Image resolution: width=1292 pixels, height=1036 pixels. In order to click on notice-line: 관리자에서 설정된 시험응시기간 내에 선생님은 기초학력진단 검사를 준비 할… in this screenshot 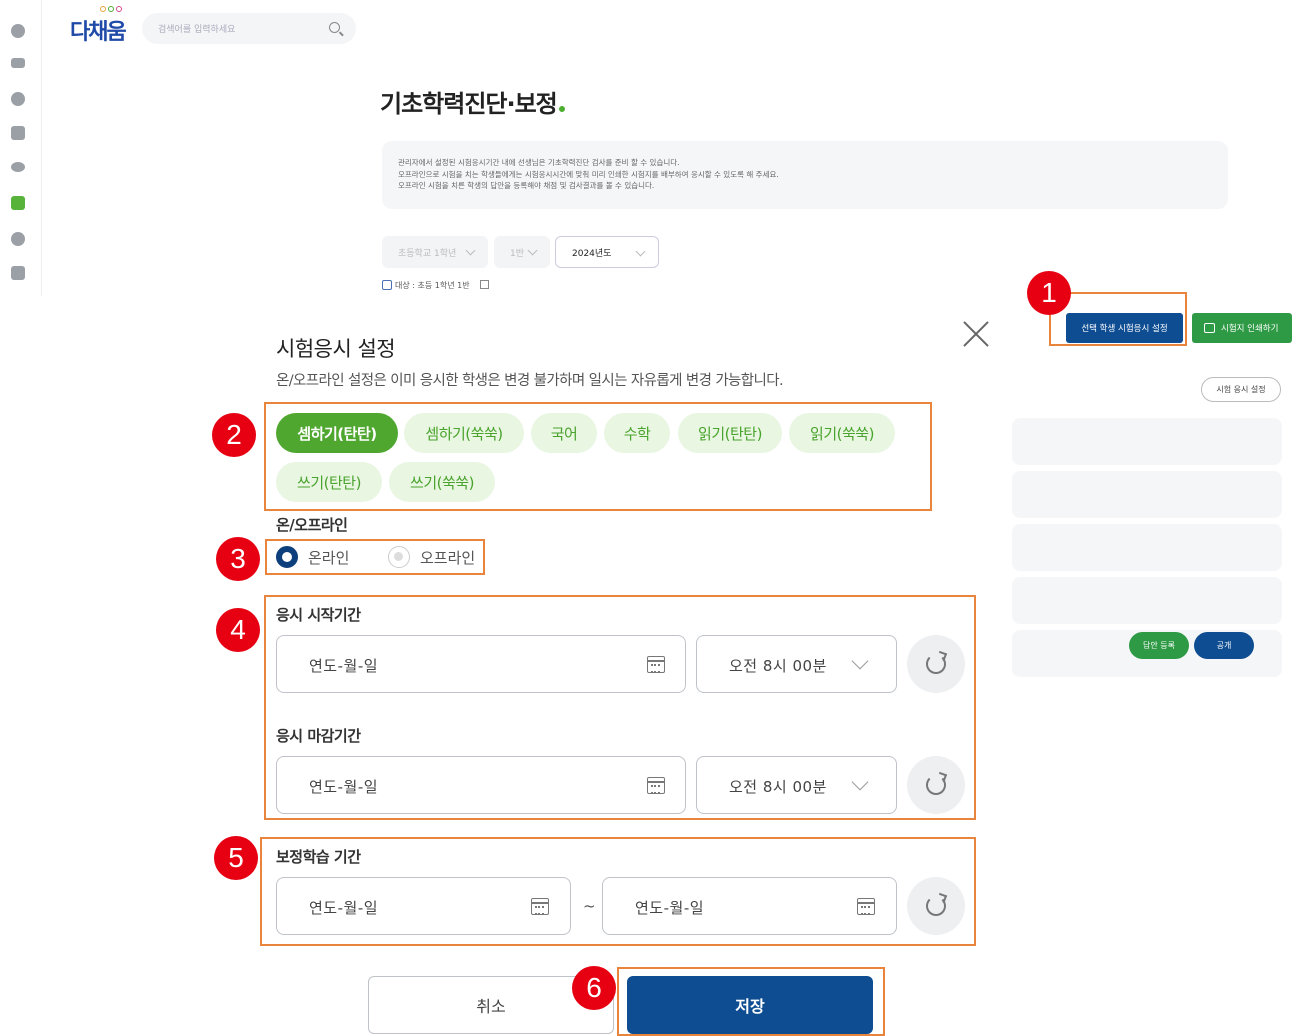, I will do `click(539, 162)`.